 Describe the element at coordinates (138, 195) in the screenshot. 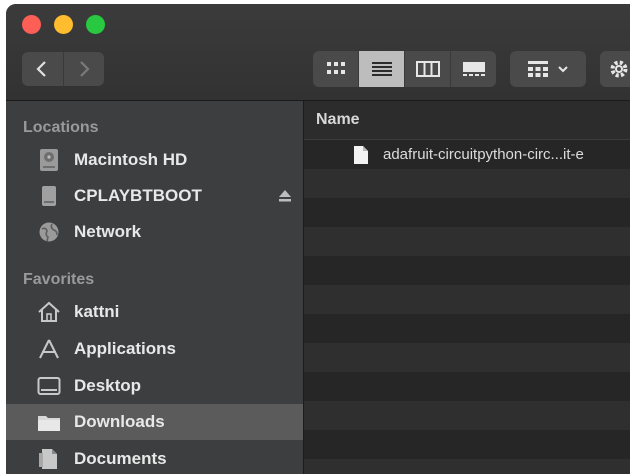

I see `sidebar-item-label: CPLAYBTBOOT` at that location.